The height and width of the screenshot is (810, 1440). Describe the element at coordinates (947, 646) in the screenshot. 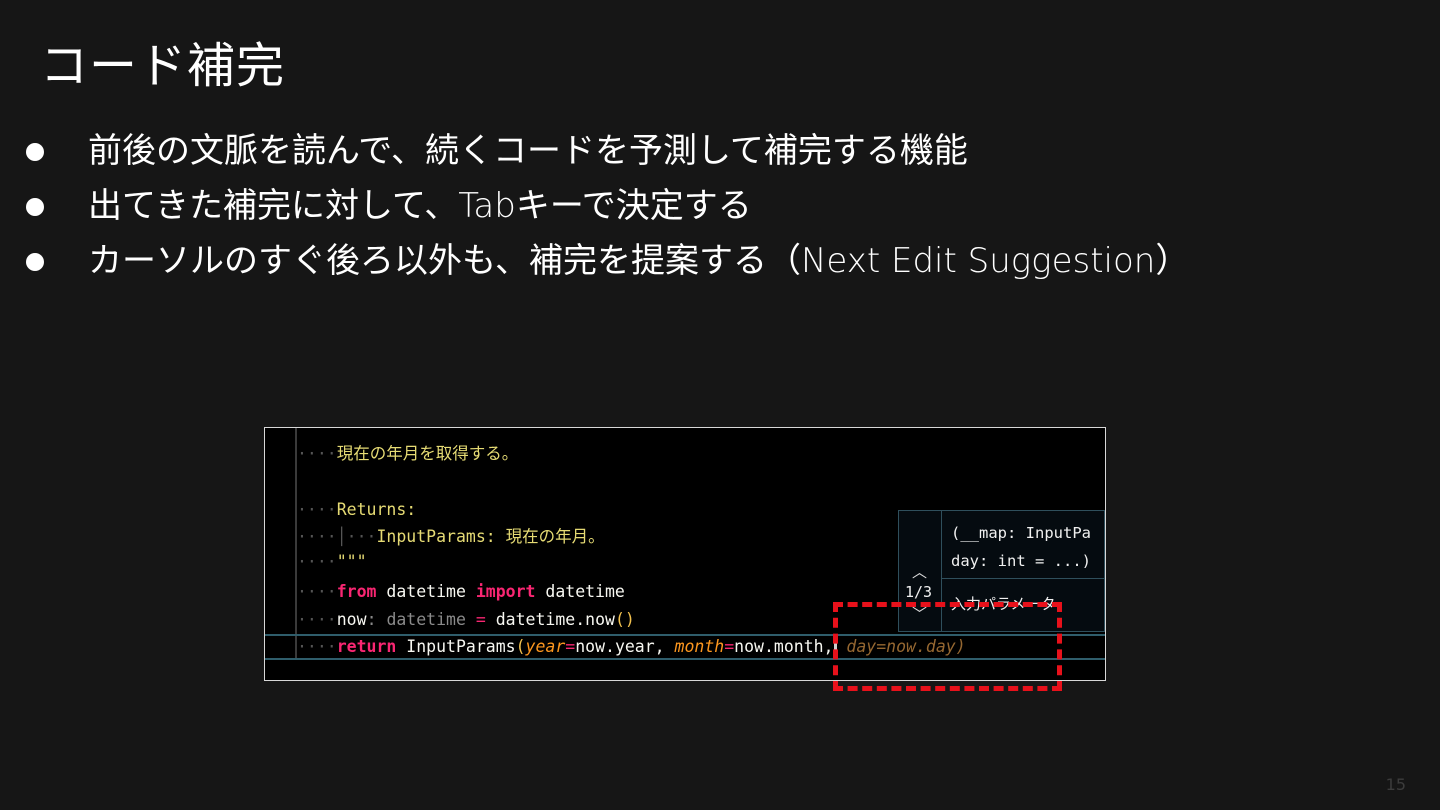

I see `suggestion-highlight-box` at that location.